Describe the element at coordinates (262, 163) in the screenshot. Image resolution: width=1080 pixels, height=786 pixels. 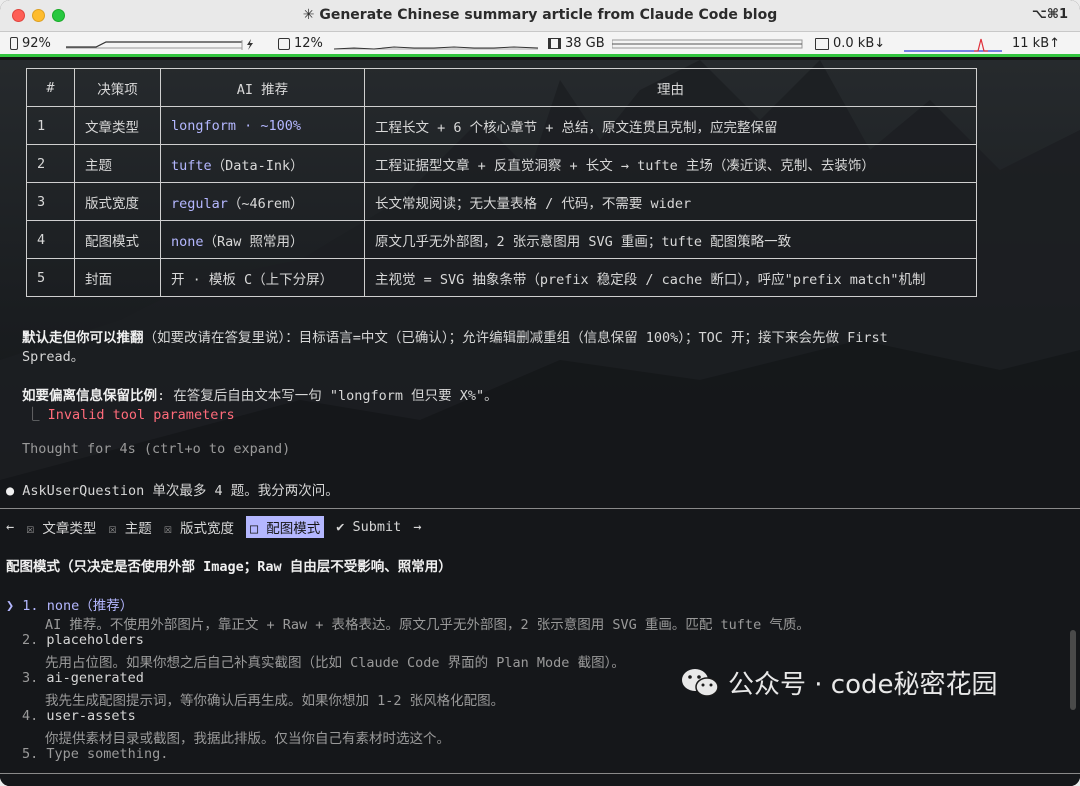
I see `row-ai: tufte（Data-Ink）` at that location.